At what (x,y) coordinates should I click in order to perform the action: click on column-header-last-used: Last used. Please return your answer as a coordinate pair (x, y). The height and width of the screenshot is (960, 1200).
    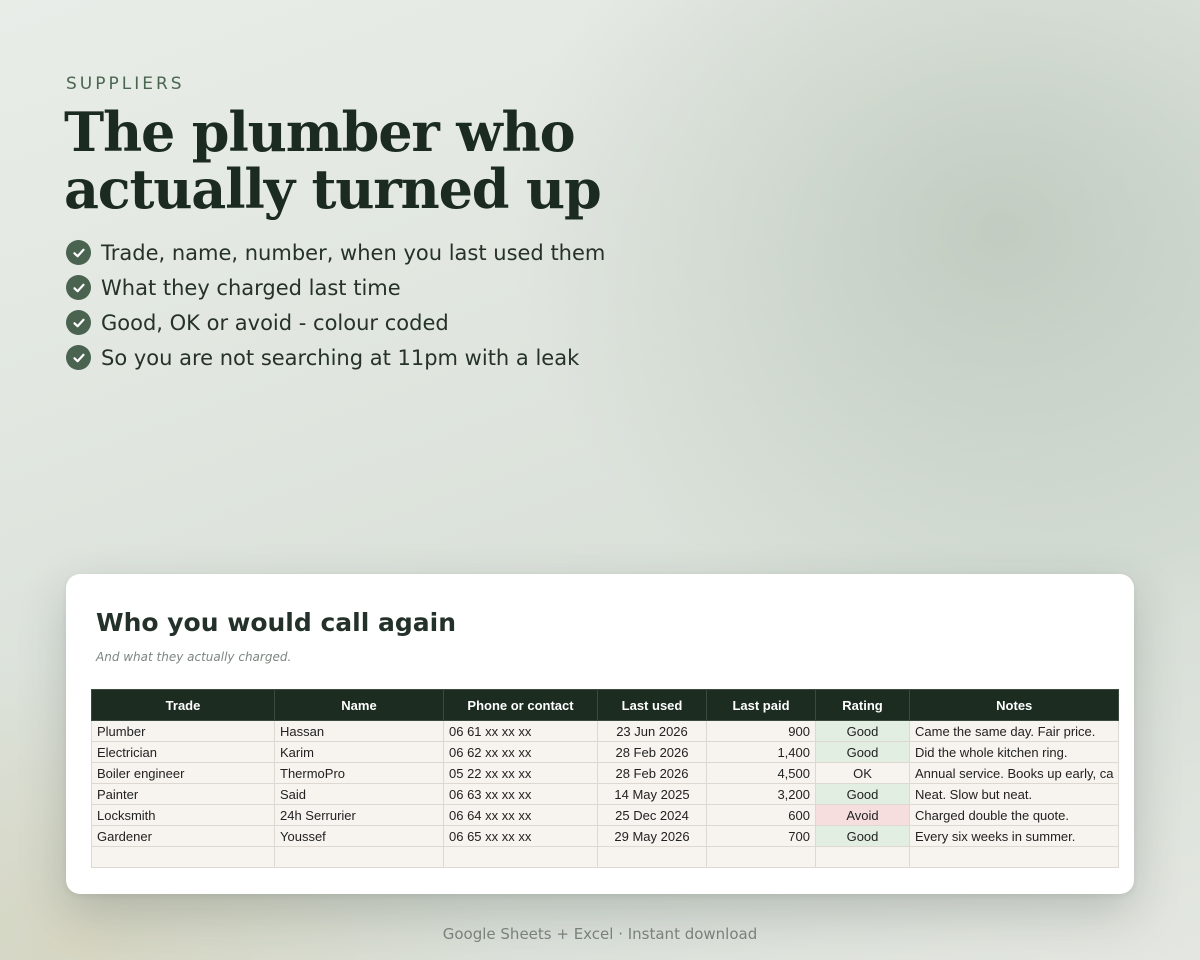
    Looking at the image, I should click on (652, 705).